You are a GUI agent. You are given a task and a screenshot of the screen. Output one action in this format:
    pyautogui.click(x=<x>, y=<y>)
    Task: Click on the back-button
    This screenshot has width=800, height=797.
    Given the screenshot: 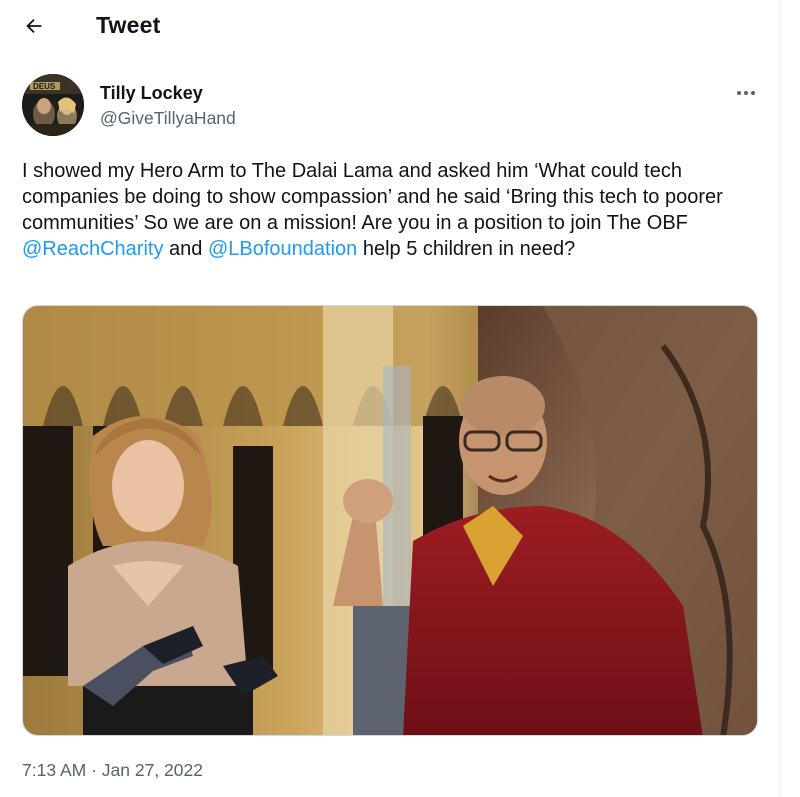 What is the action you would take?
    pyautogui.click(x=34, y=26)
    